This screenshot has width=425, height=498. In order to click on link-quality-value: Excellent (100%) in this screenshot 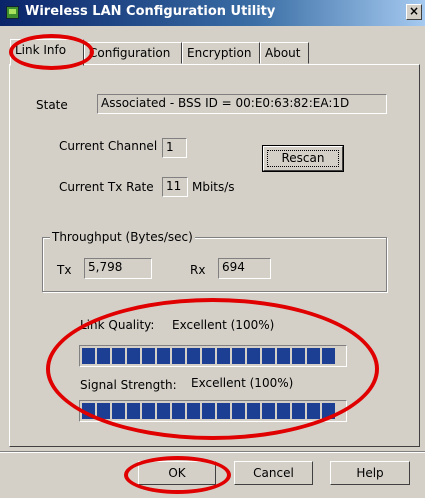, I will do `click(223, 325)`.